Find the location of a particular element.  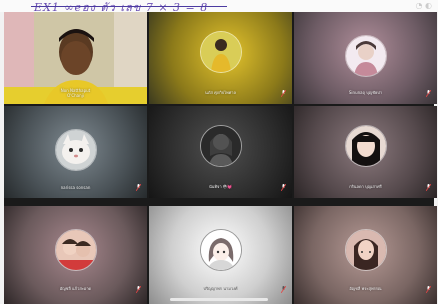

participant-name: Sinunaฤ บุญชัยปา is located at coordinates (365, 92).